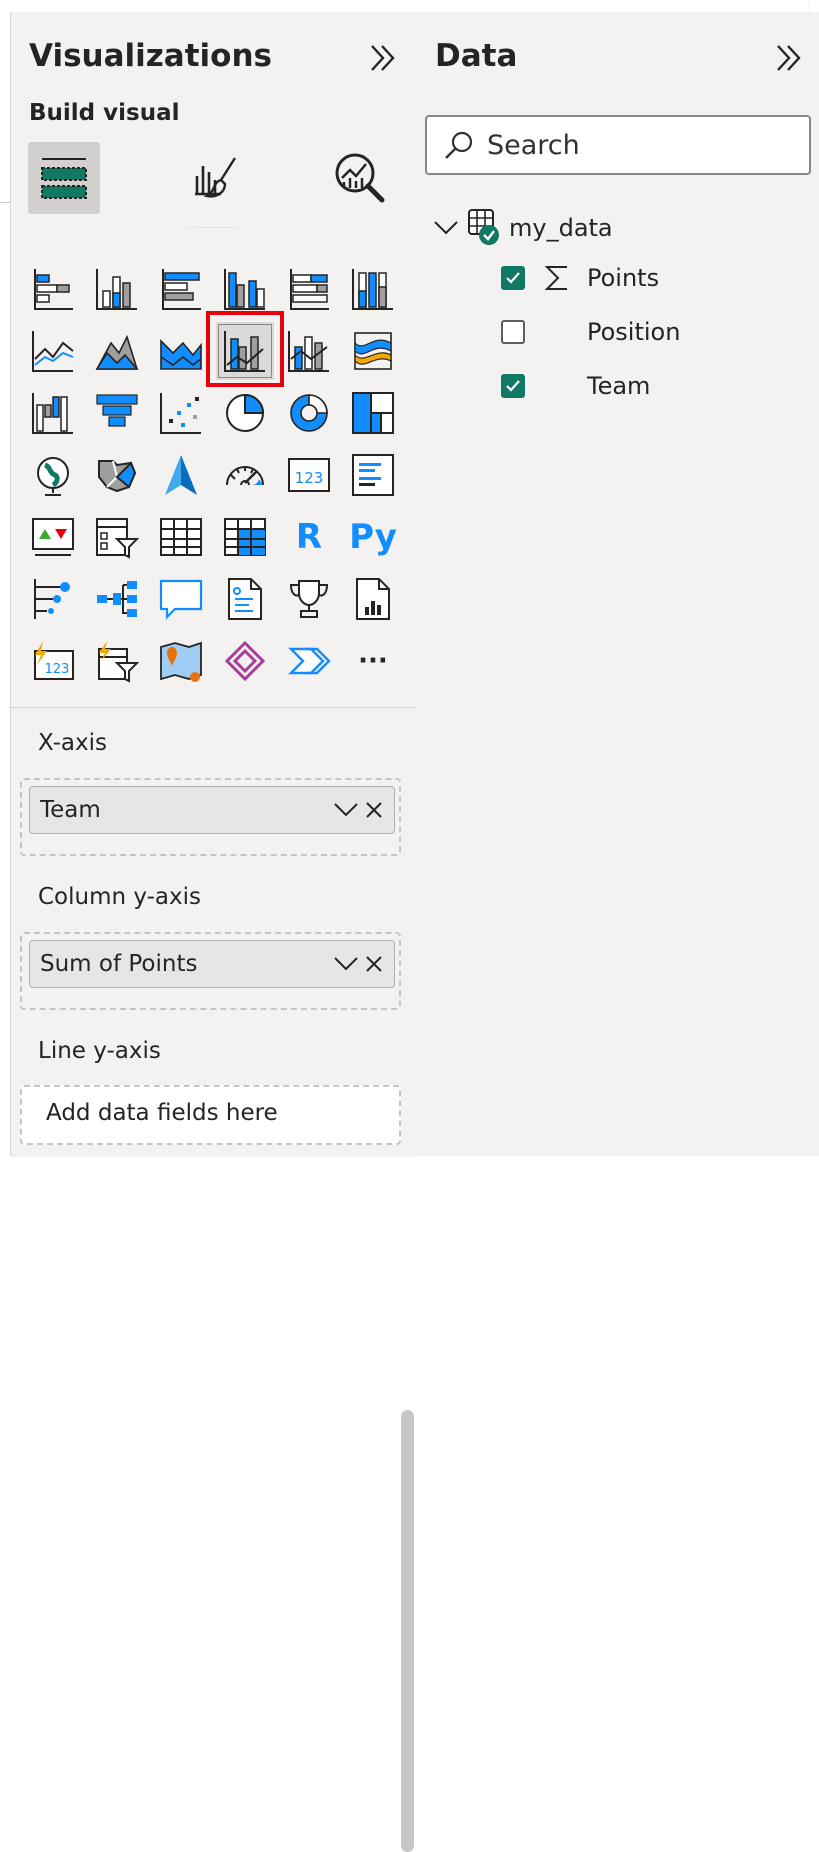 The width and height of the screenshot is (819, 1852). Describe the element at coordinates (104, 113) in the screenshot. I see `build-visual-label: Build visual` at that location.